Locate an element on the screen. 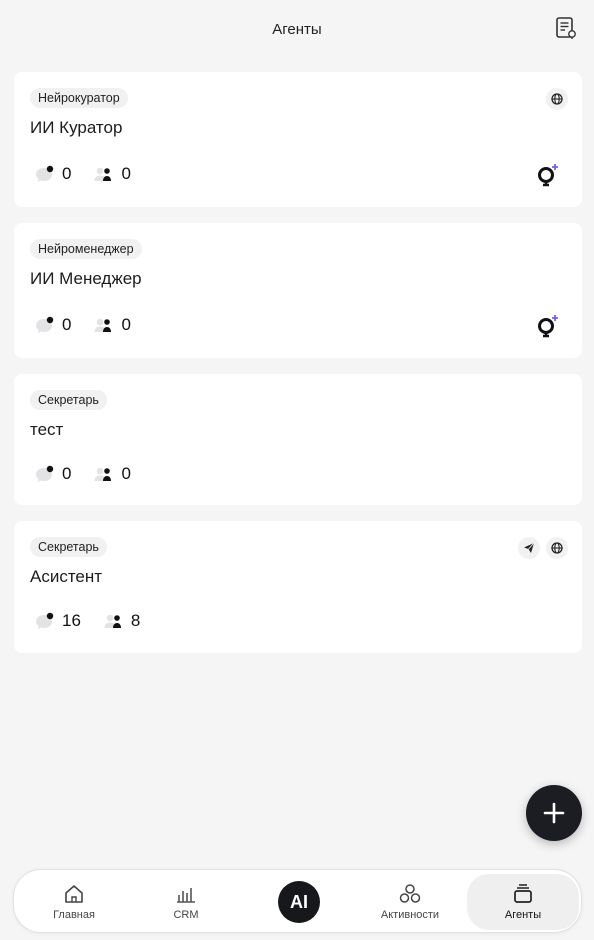 The height and width of the screenshot is (940, 594). nav-agents: Агенты is located at coordinates (523, 902).